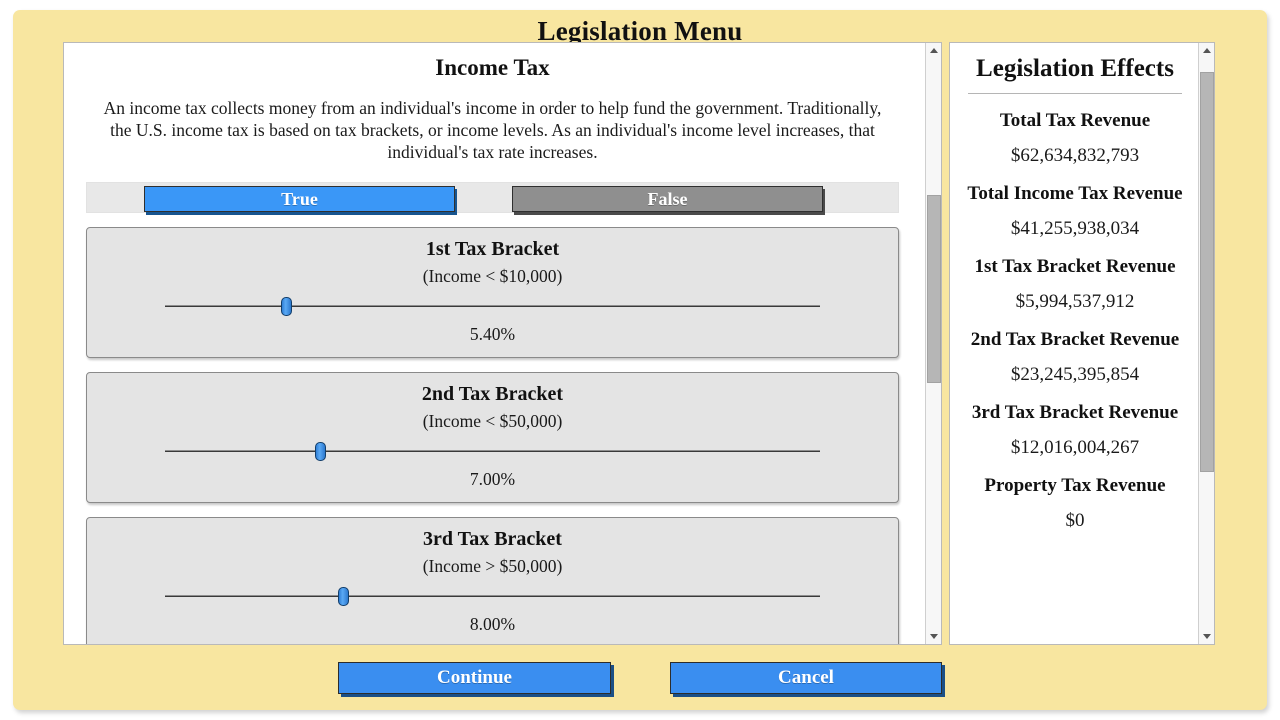 This screenshot has width=1280, height=720. Describe the element at coordinates (492, 539) in the screenshot. I see `bracket-title: 3rd Tax Bracket` at that location.